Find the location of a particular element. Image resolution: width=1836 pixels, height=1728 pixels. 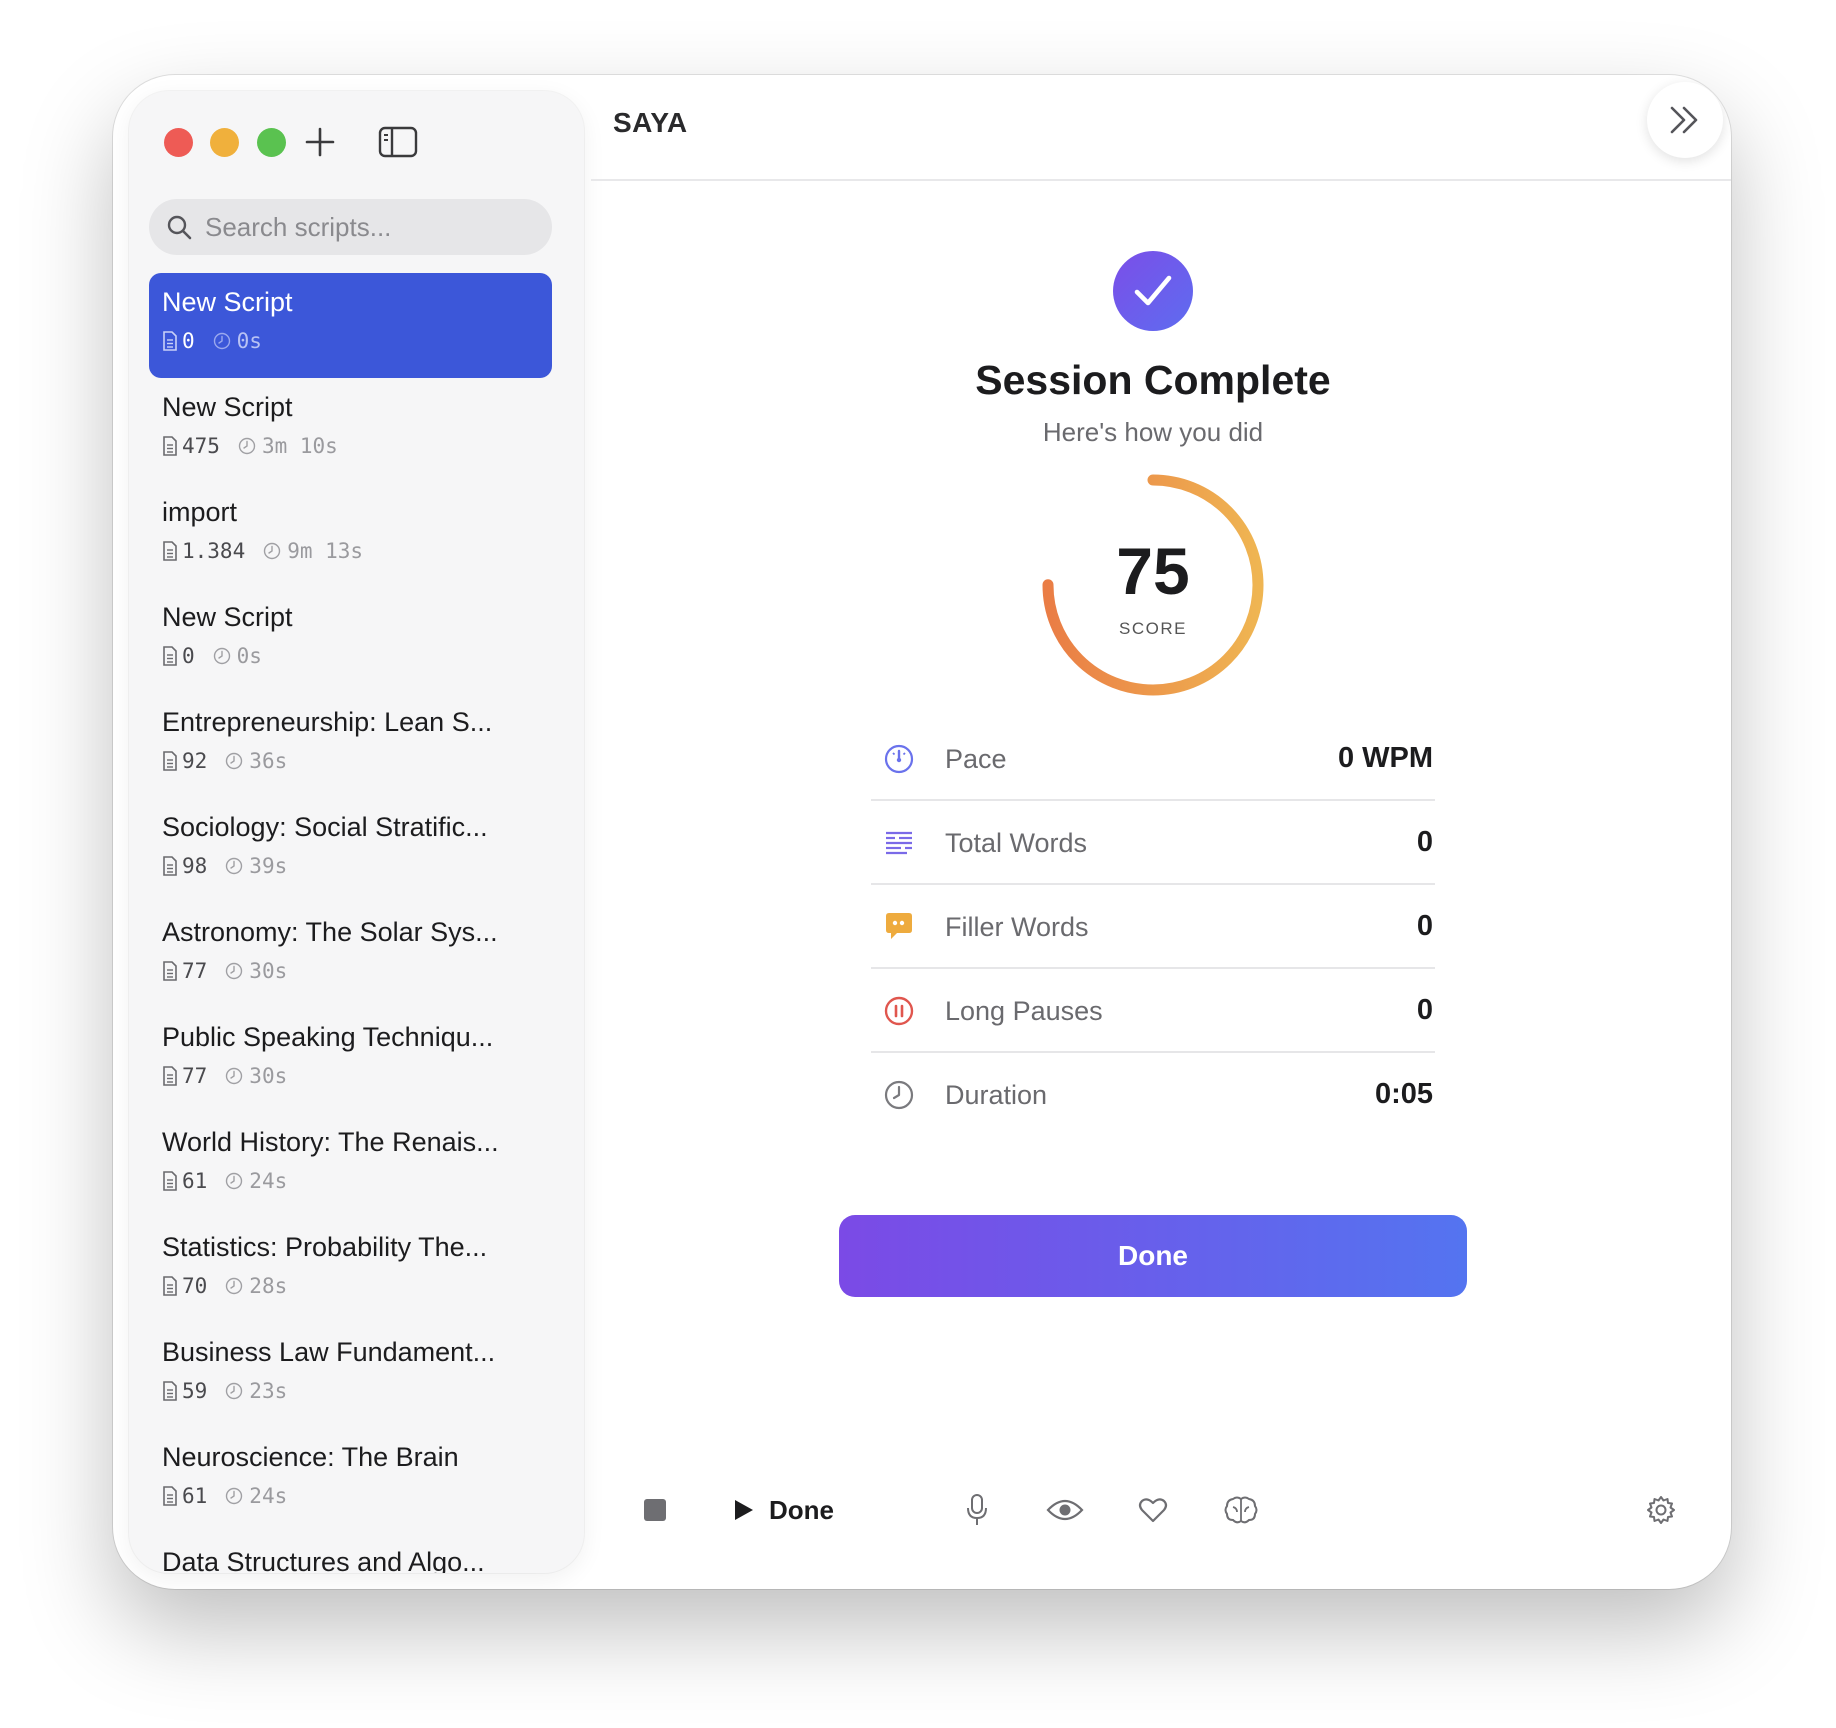

speedometer-icon is located at coordinates (899, 759).